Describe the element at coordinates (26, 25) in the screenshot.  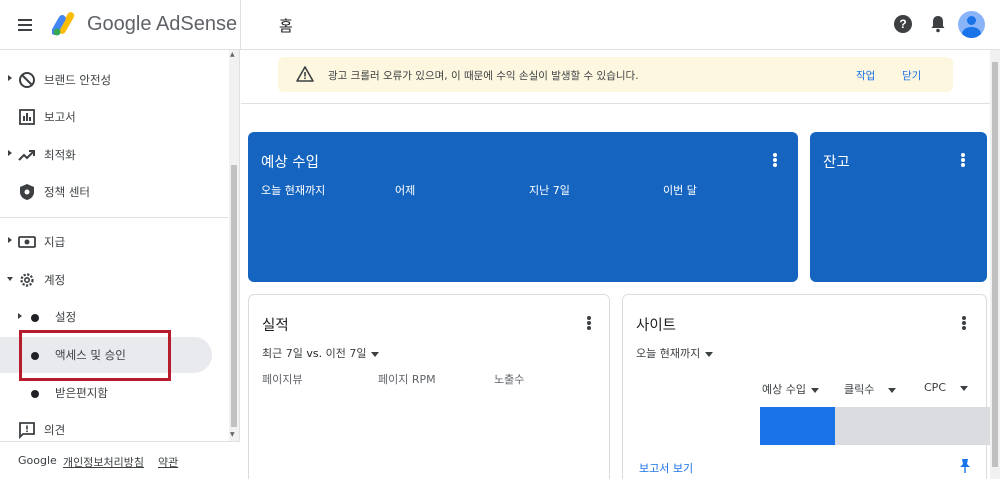
I see `menu-icon` at that location.